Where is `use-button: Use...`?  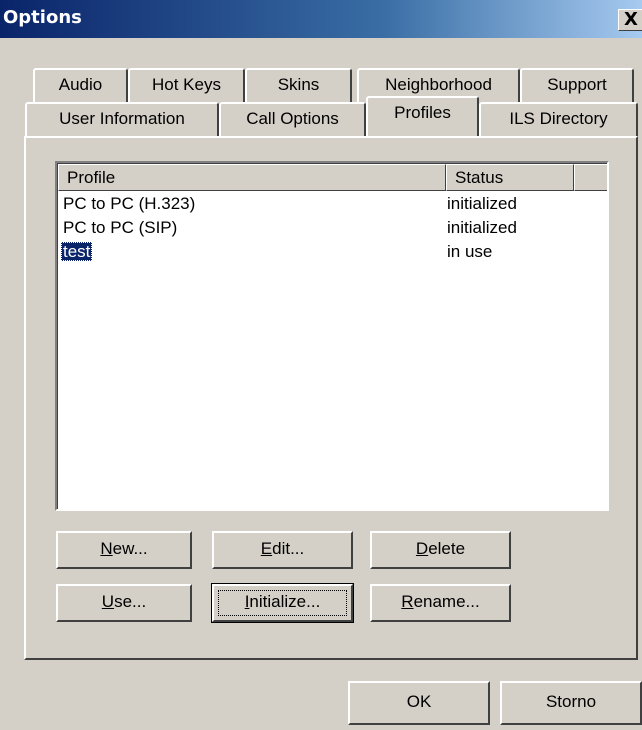 use-button: Use... is located at coordinates (124, 603).